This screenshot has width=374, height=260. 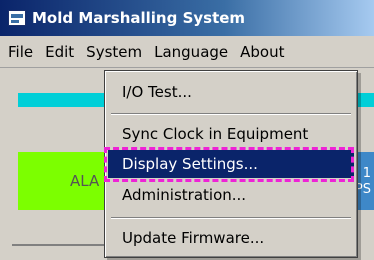 I want to click on menu-edit: Edit, so click(x=59, y=52).